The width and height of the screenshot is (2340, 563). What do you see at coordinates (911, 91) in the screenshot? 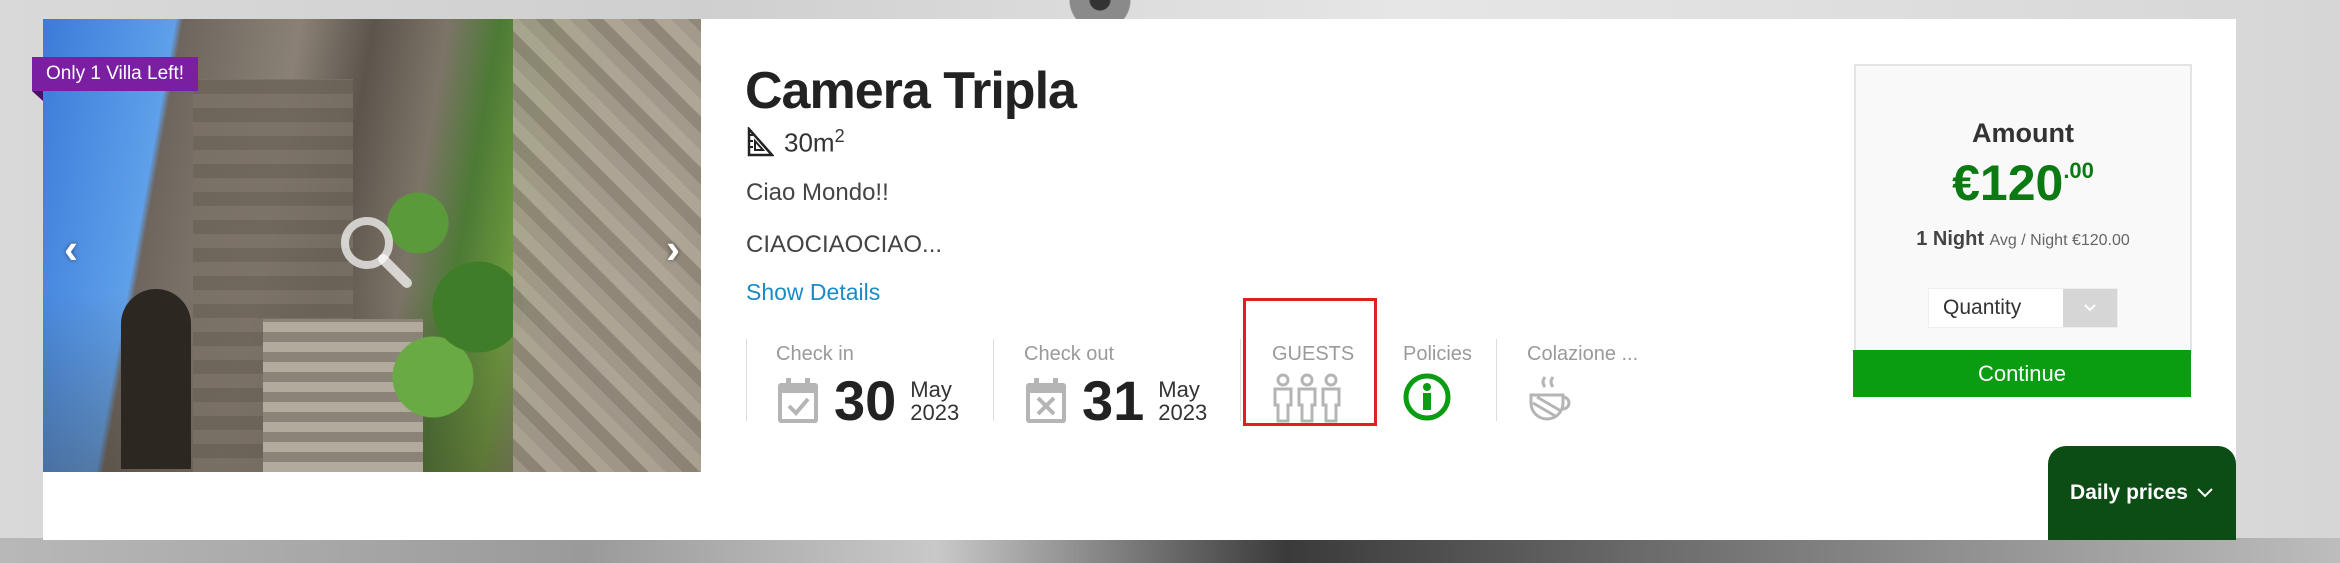
I see `room-title: Camera Tripla` at bounding box center [911, 91].